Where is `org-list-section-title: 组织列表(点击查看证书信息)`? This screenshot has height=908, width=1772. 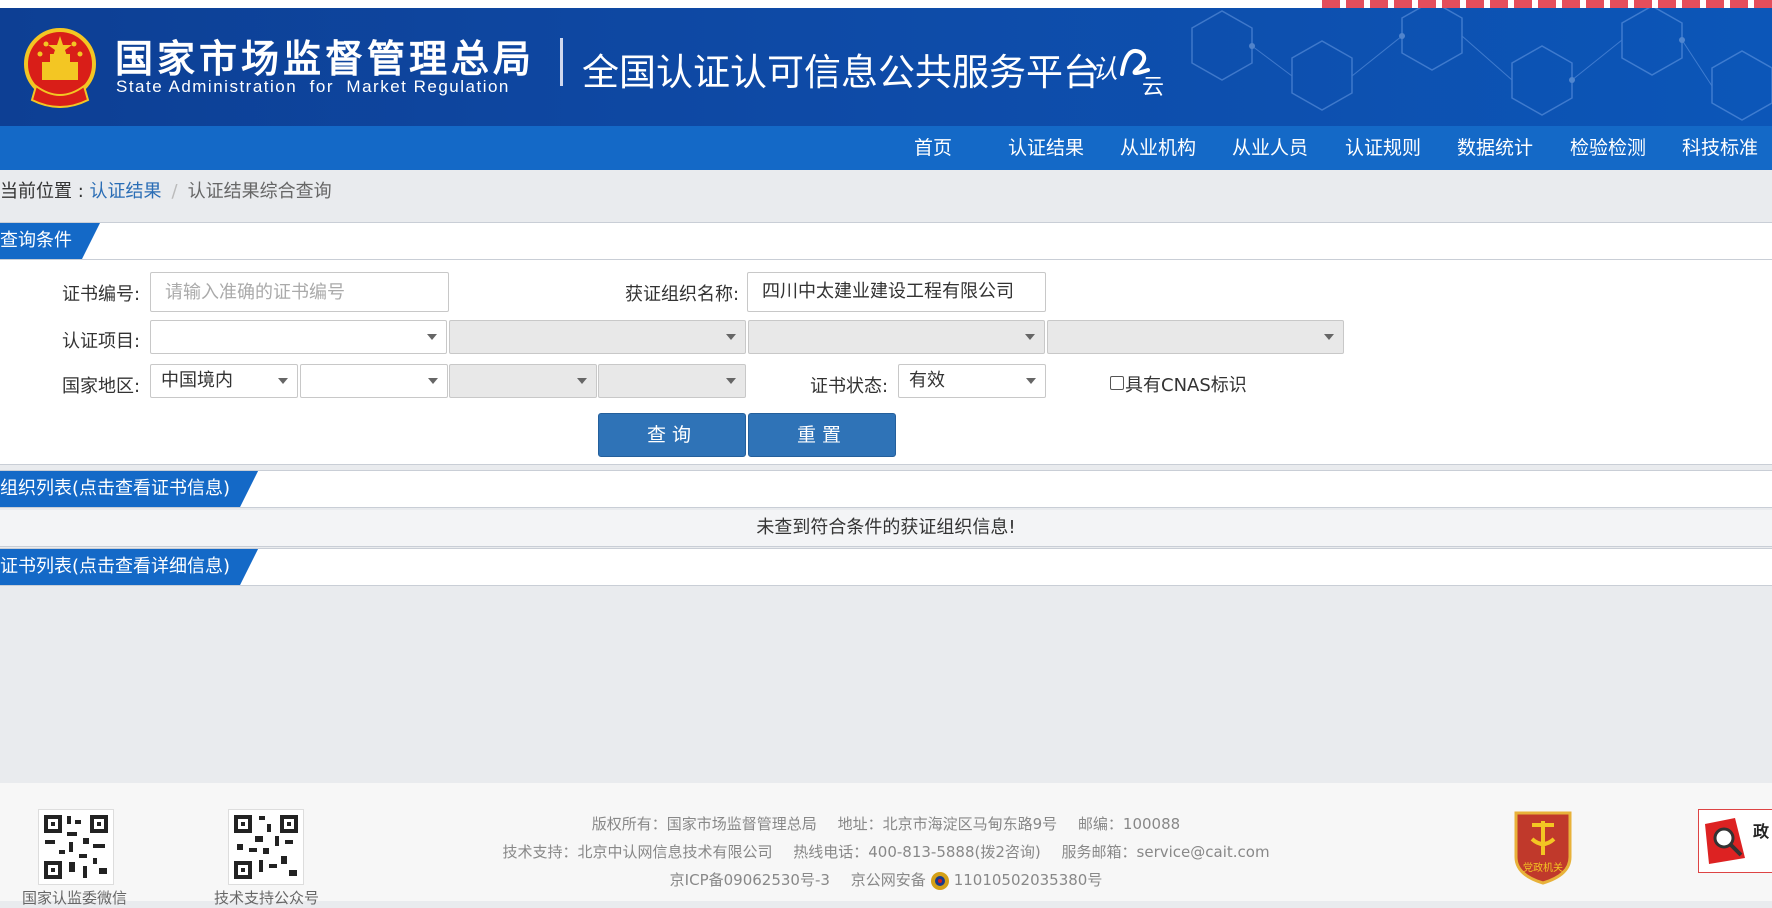 org-list-section-title: 组织列表(点击查看证书信息) is located at coordinates (129, 489).